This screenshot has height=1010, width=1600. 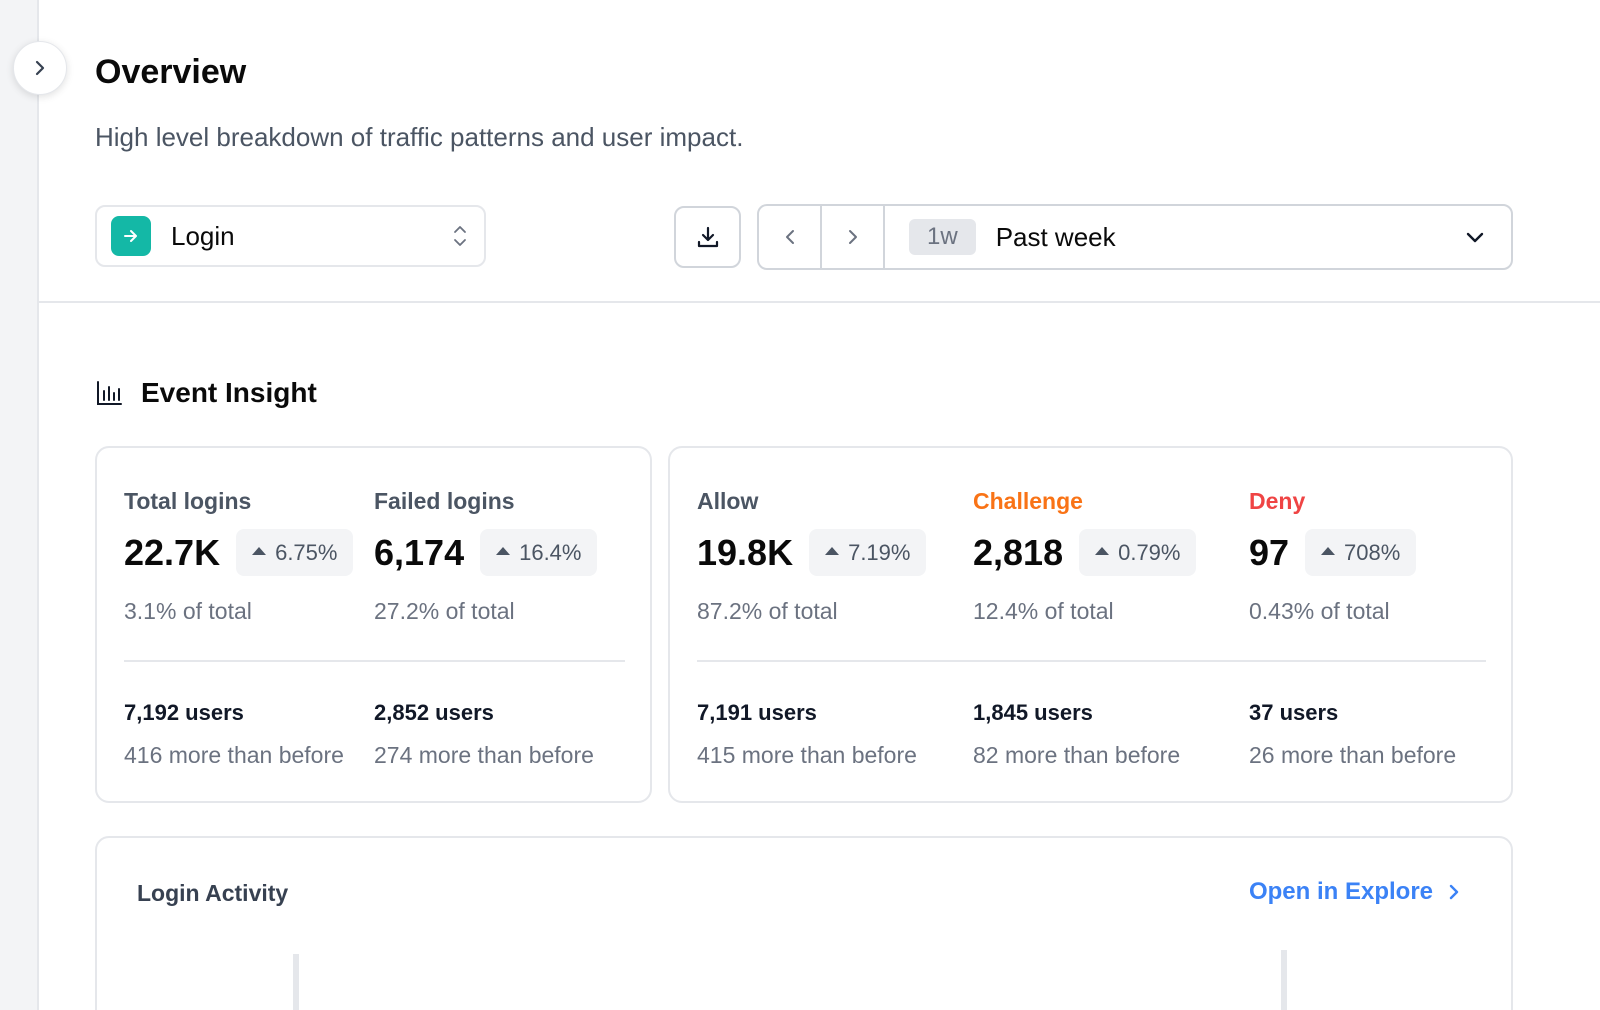 What do you see at coordinates (484, 755) in the screenshot?
I see `user-delta: 274 more than before` at bounding box center [484, 755].